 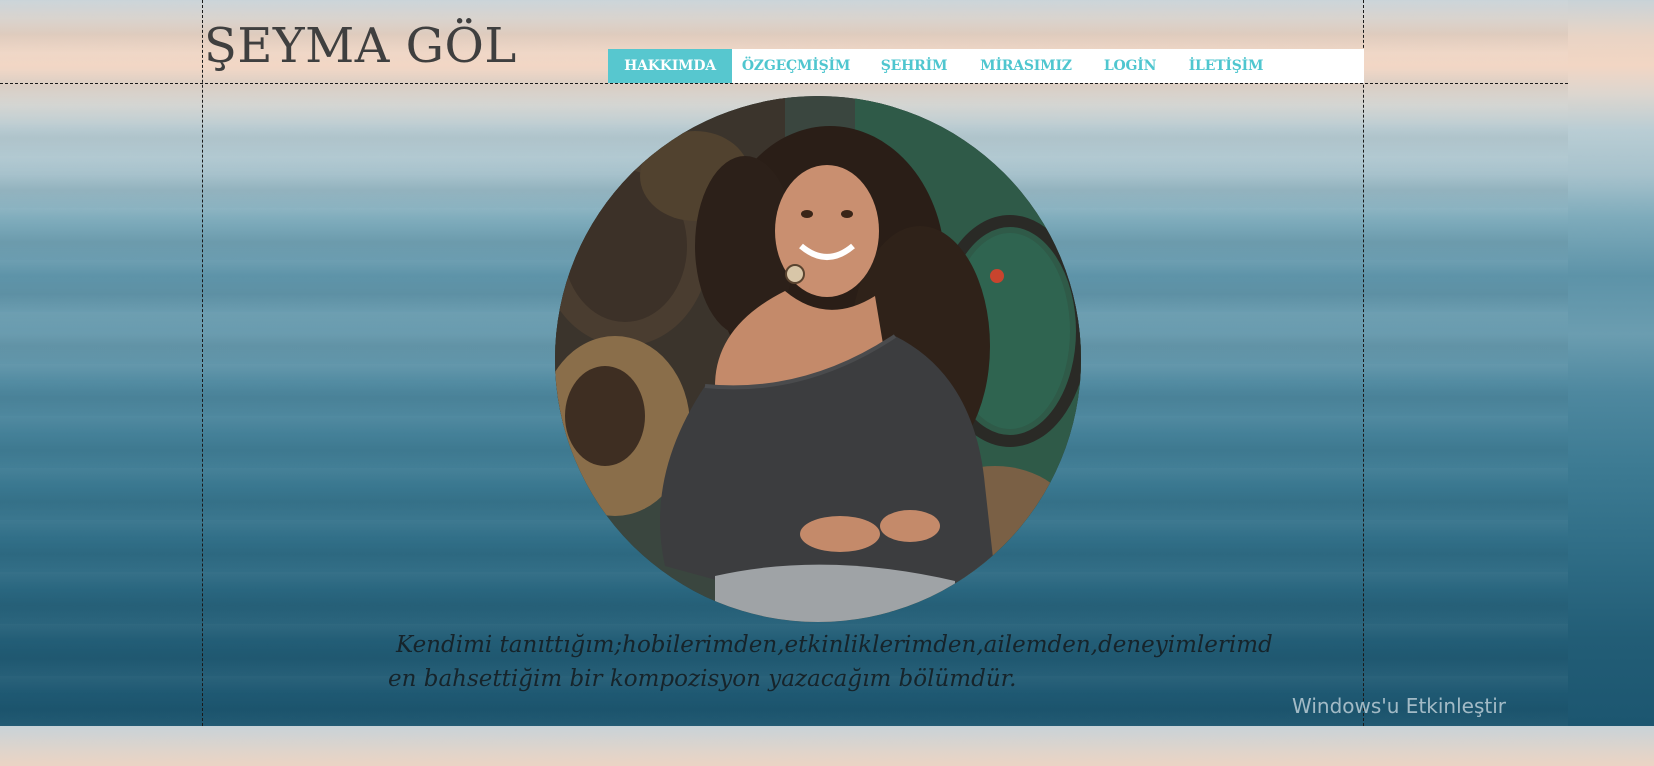 I want to click on windows-activation-watermark: Windows'u Etkinleştir, so click(x=1399, y=706).